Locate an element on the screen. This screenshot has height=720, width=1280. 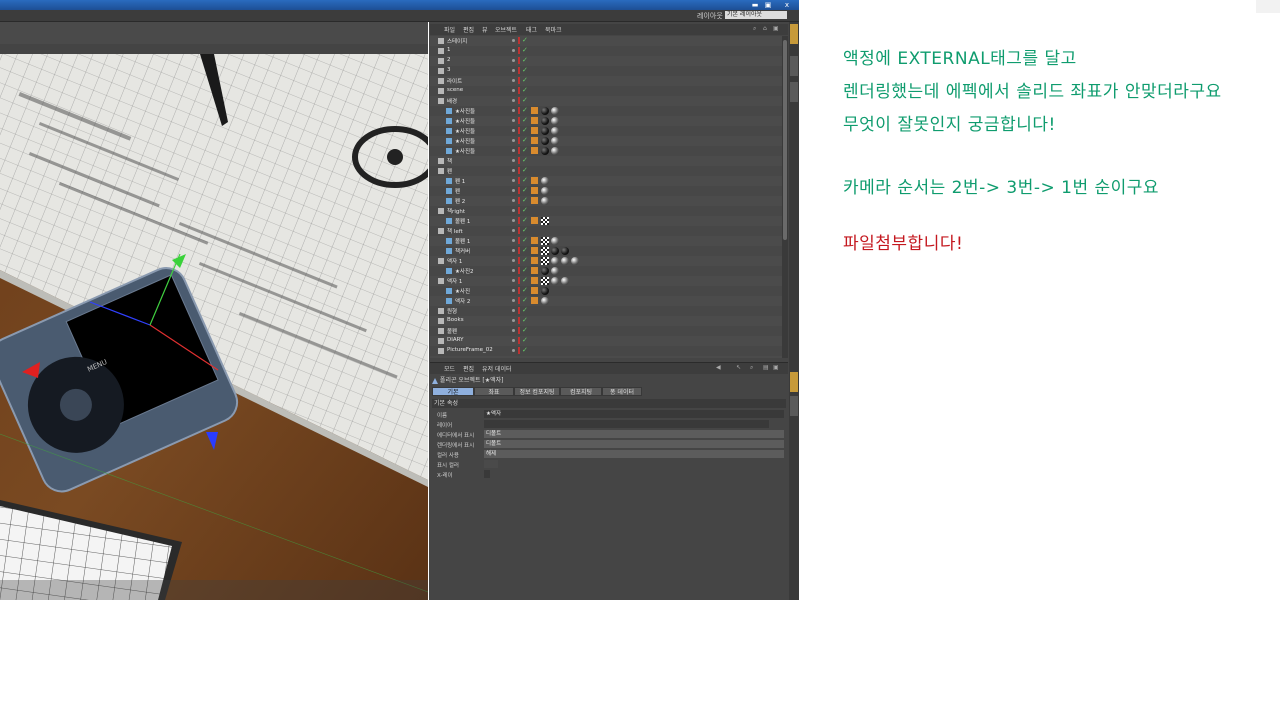
pointer-icon: ↖ is located at coordinates (738, 367).